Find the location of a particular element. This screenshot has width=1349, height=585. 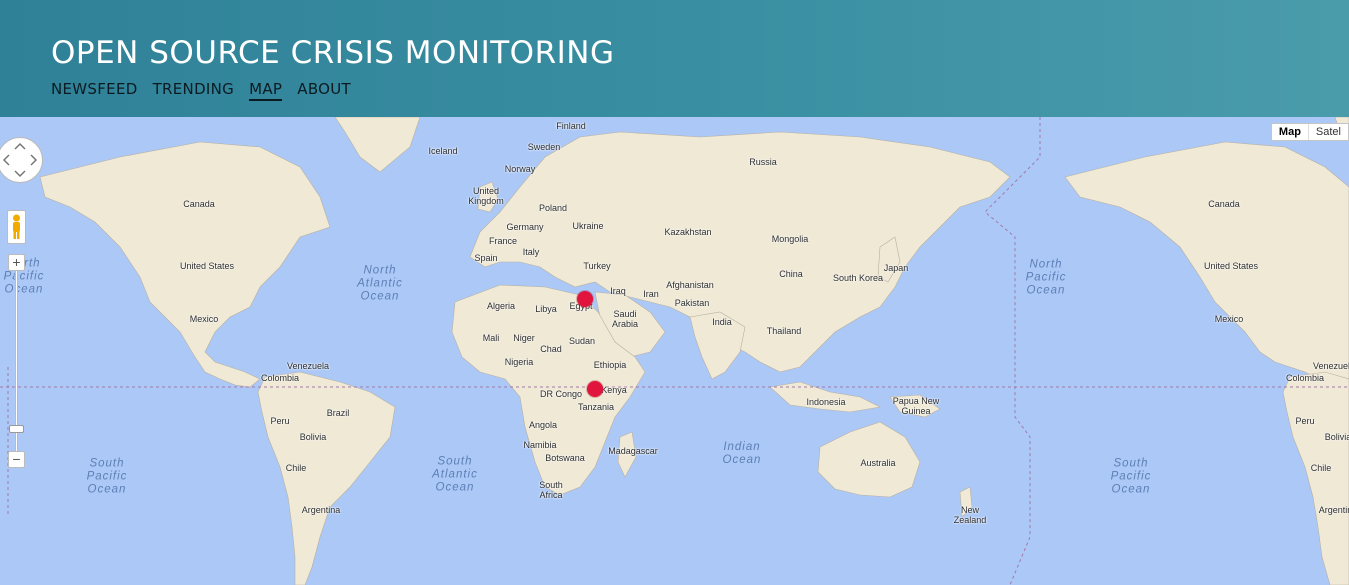

country-label: Norway is located at coordinates (520, 169).